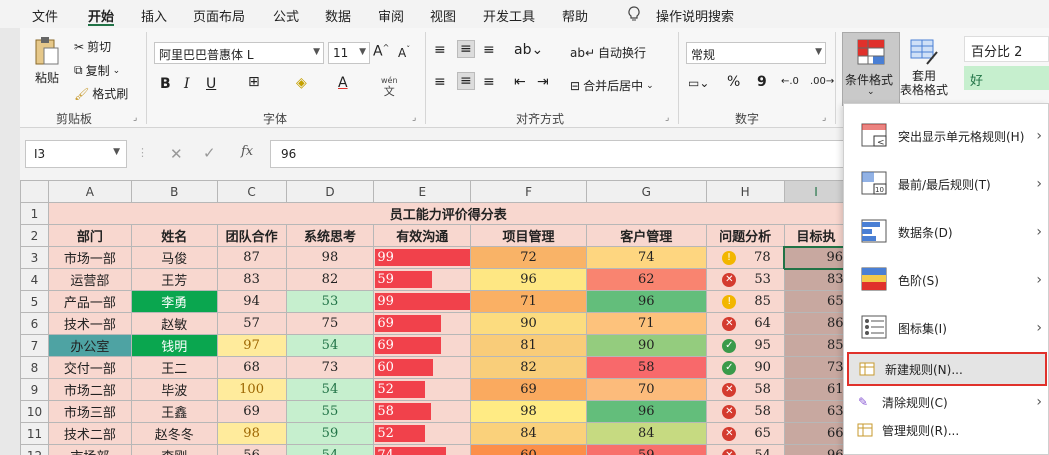 The width and height of the screenshot is (1049, 455). I want to click on cell-communication: 60, so click(422, 367).